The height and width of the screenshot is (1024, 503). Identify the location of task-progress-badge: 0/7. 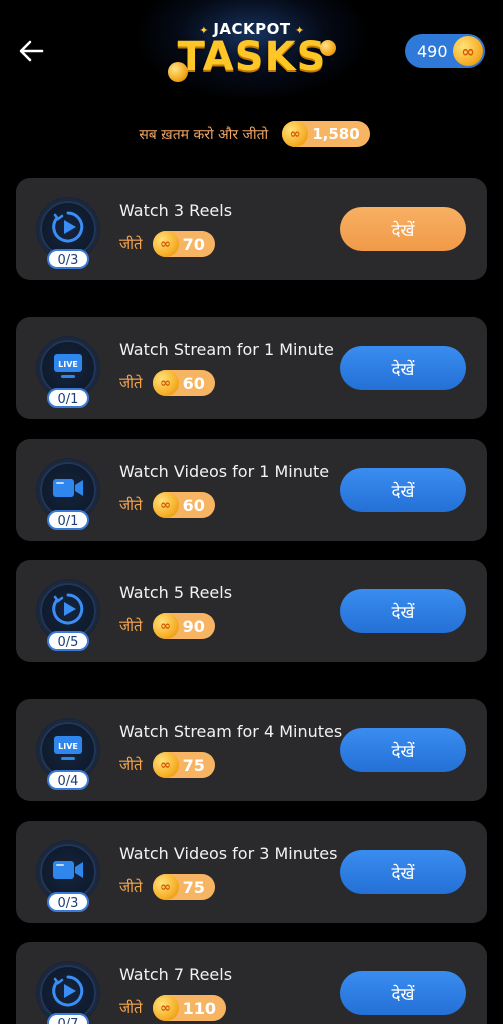
(68, 1018).